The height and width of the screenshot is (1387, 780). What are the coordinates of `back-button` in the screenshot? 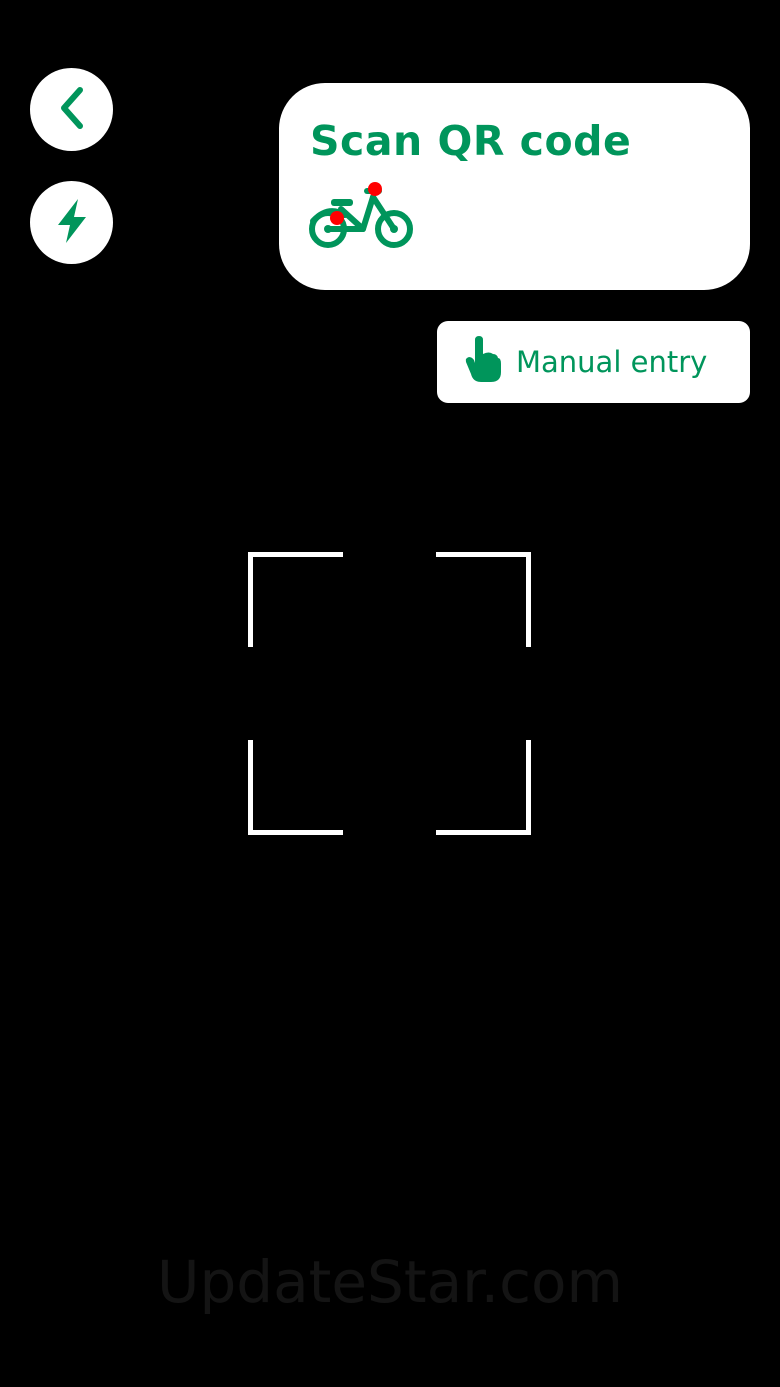 It's located at (71, 109).